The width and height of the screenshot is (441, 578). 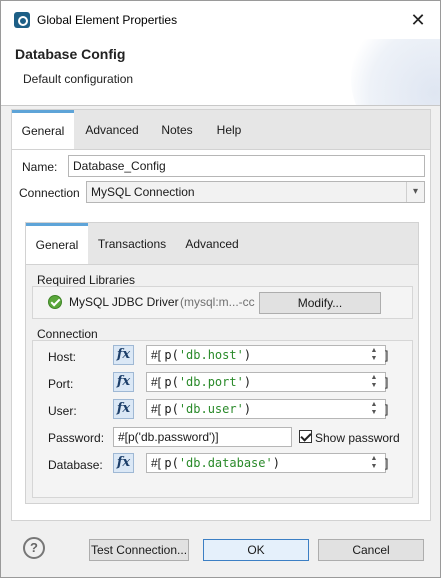 What do you see at coordinates (418, 20) in the screenshot?
I see `close-icon: ✕` at bounding box center [418, 20].